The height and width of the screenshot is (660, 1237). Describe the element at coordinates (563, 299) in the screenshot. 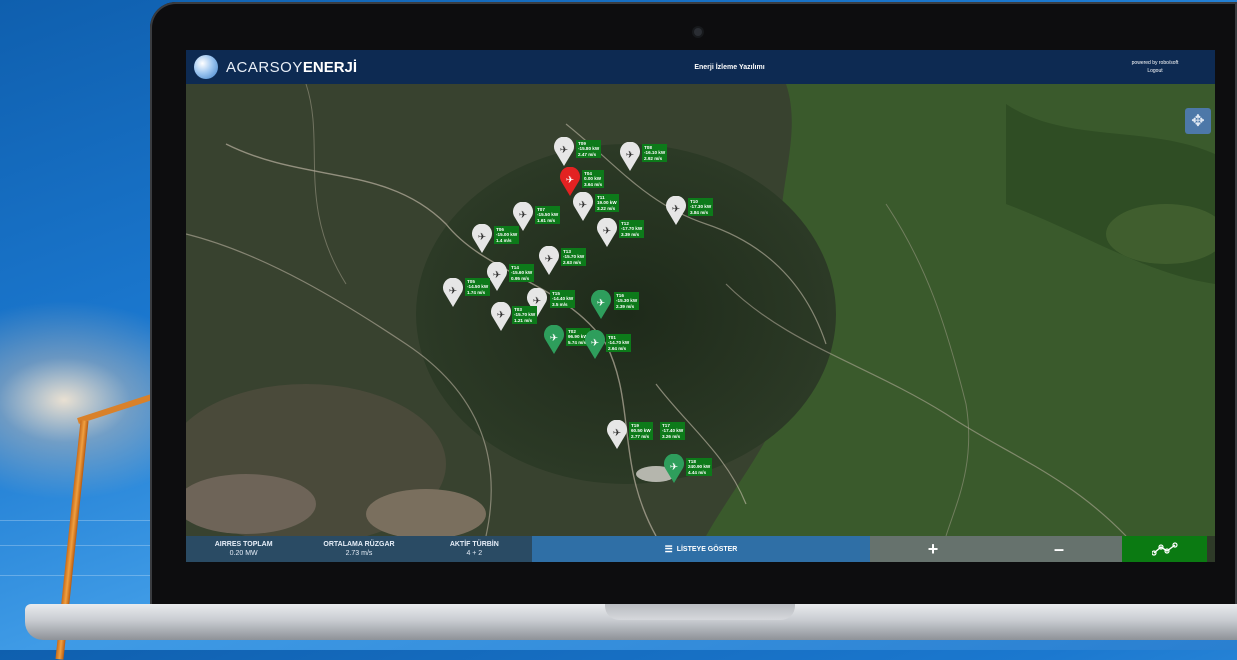

I see `turbine-label: T15 -14.40 kW 3.5 m/s` at that location.